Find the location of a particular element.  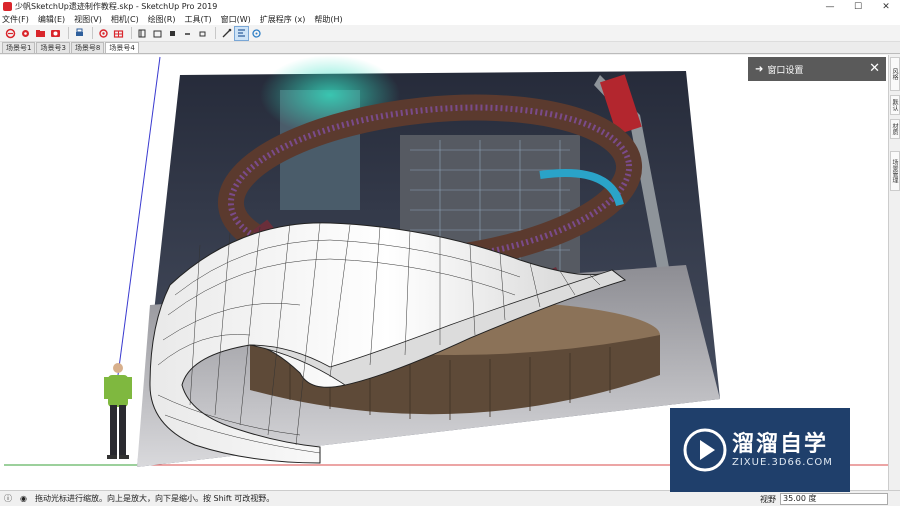

back-view-icon is located at coordinates (157, 33).